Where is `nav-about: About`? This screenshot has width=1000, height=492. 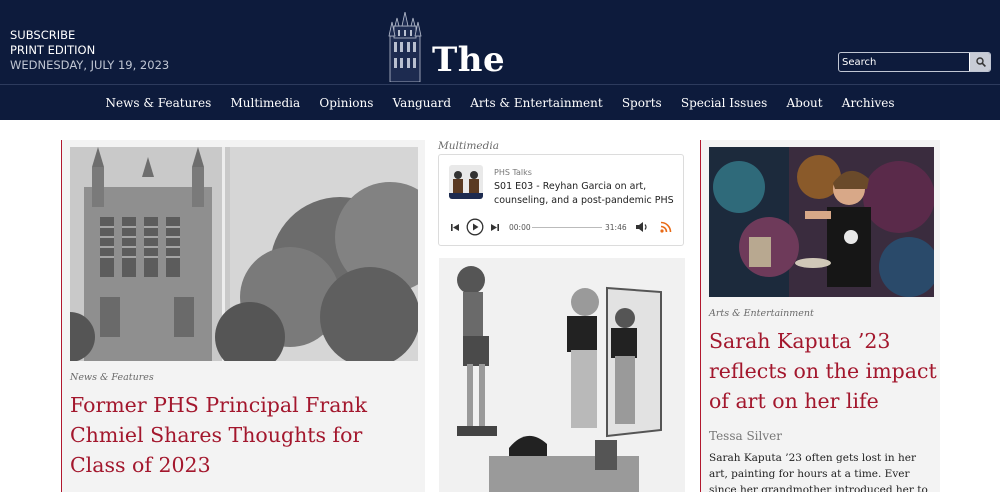
nav-about: About is located at coordinates (804, 103).